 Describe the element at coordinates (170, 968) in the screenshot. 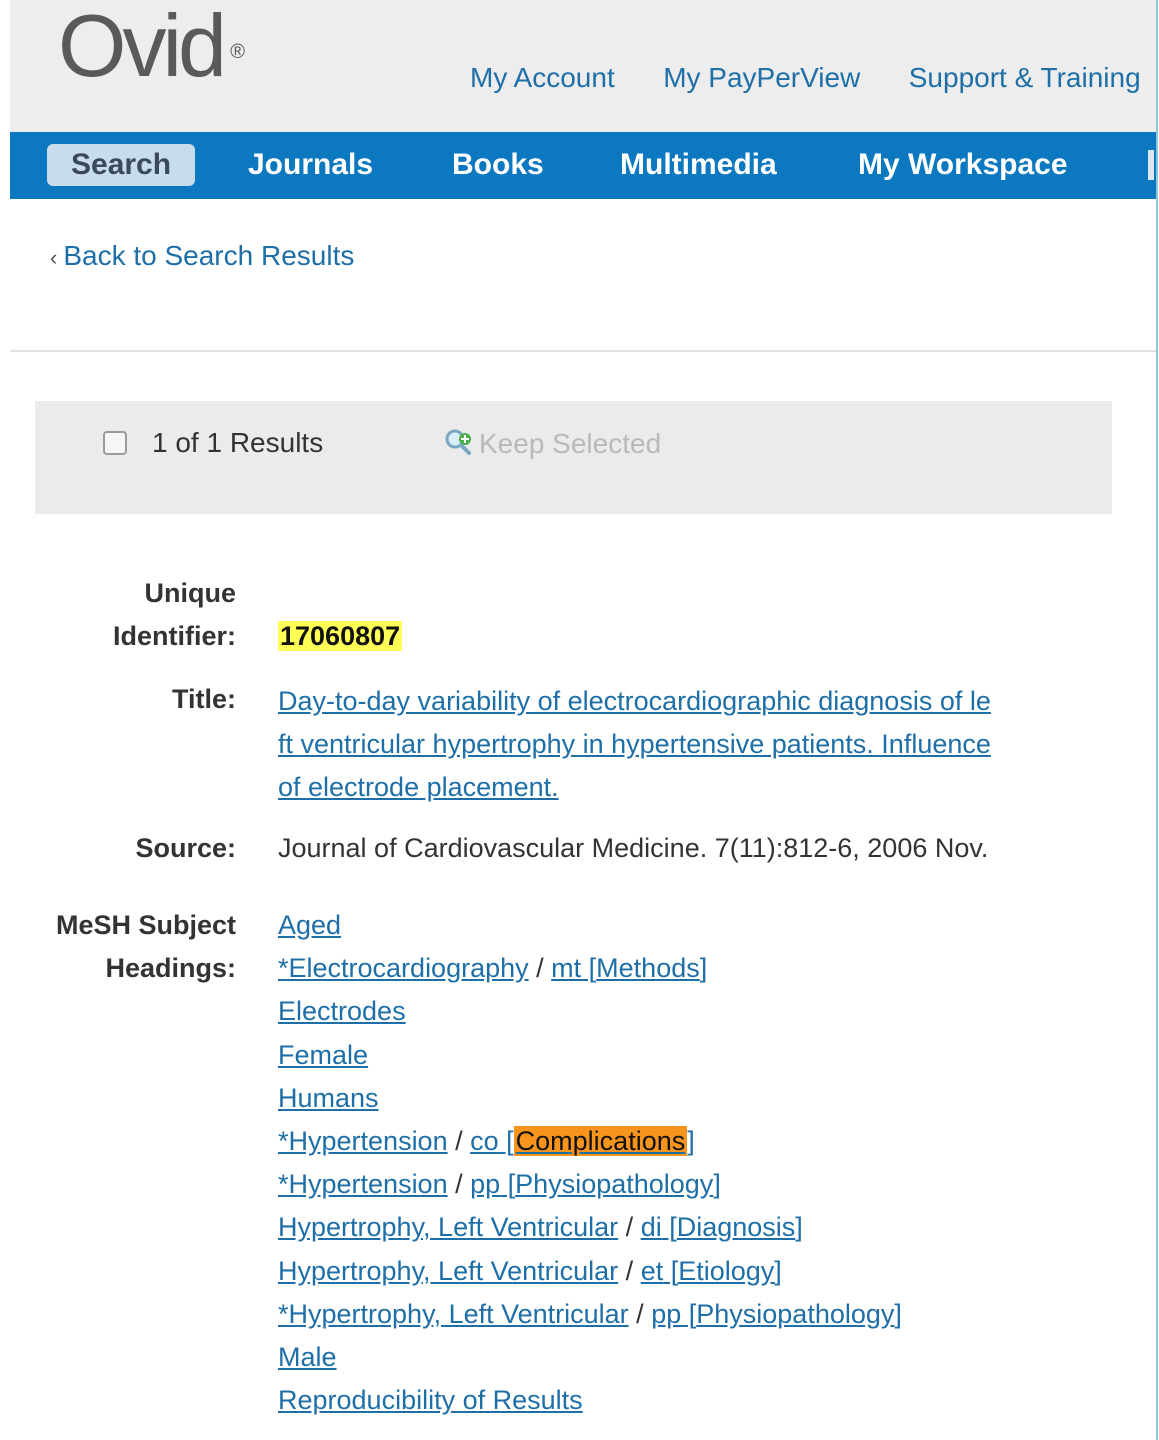

I see `mesh-label-line2: Headings:` at that location.